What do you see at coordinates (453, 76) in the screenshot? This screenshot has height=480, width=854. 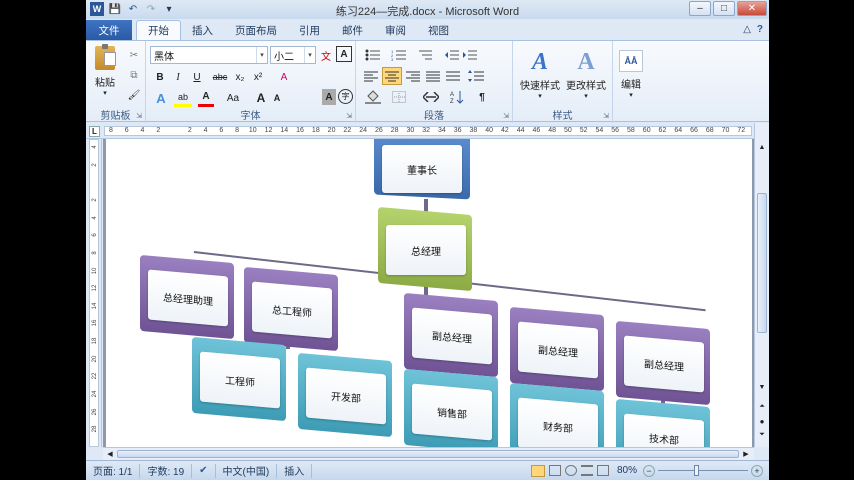 I see `distributed-icon` at bounding box center [453, 76].